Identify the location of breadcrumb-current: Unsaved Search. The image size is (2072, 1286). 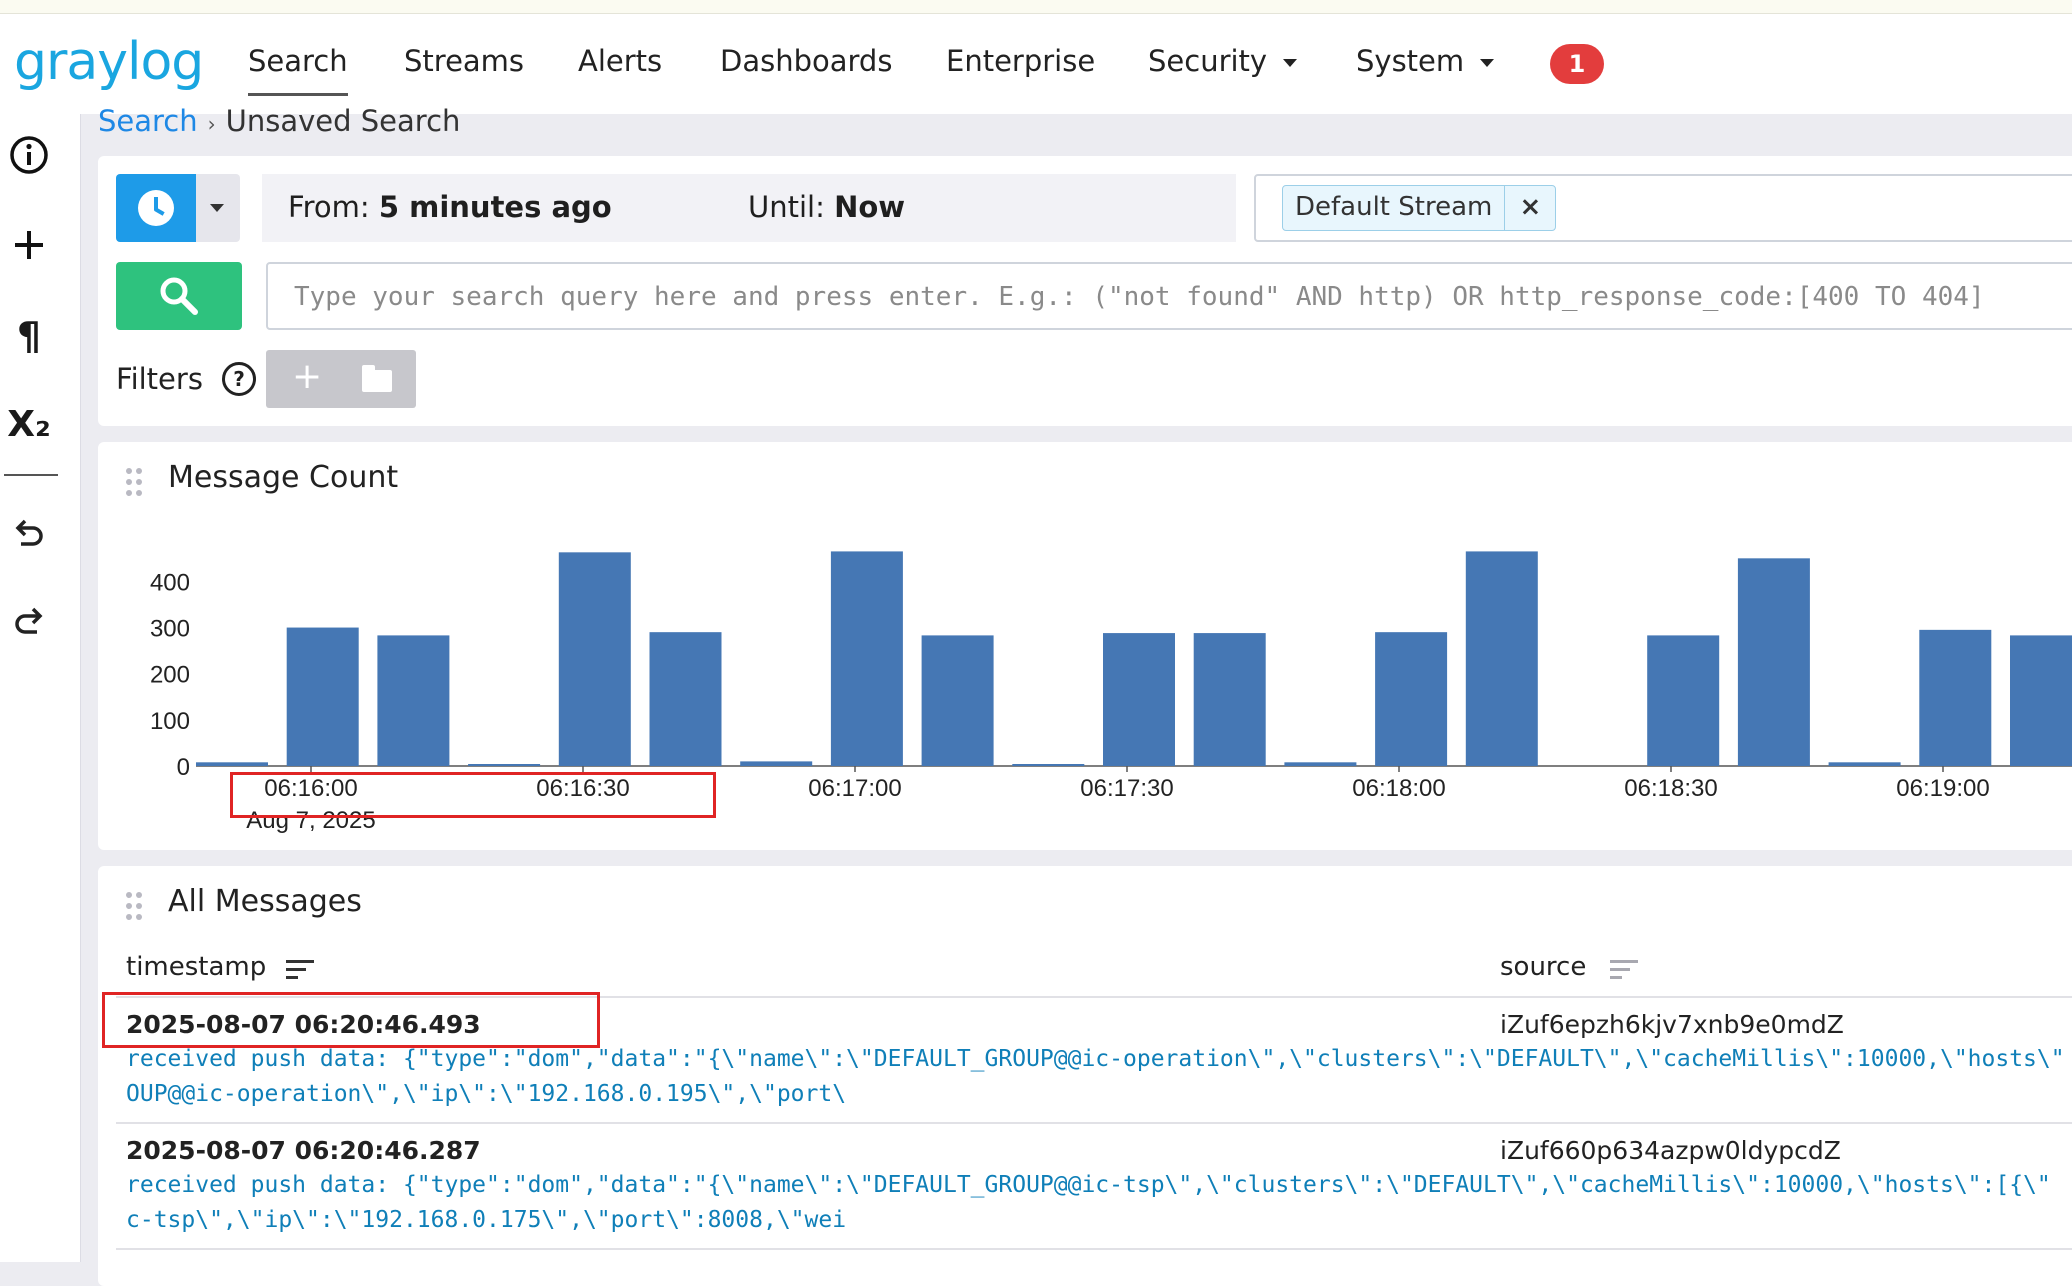
(343, 121).